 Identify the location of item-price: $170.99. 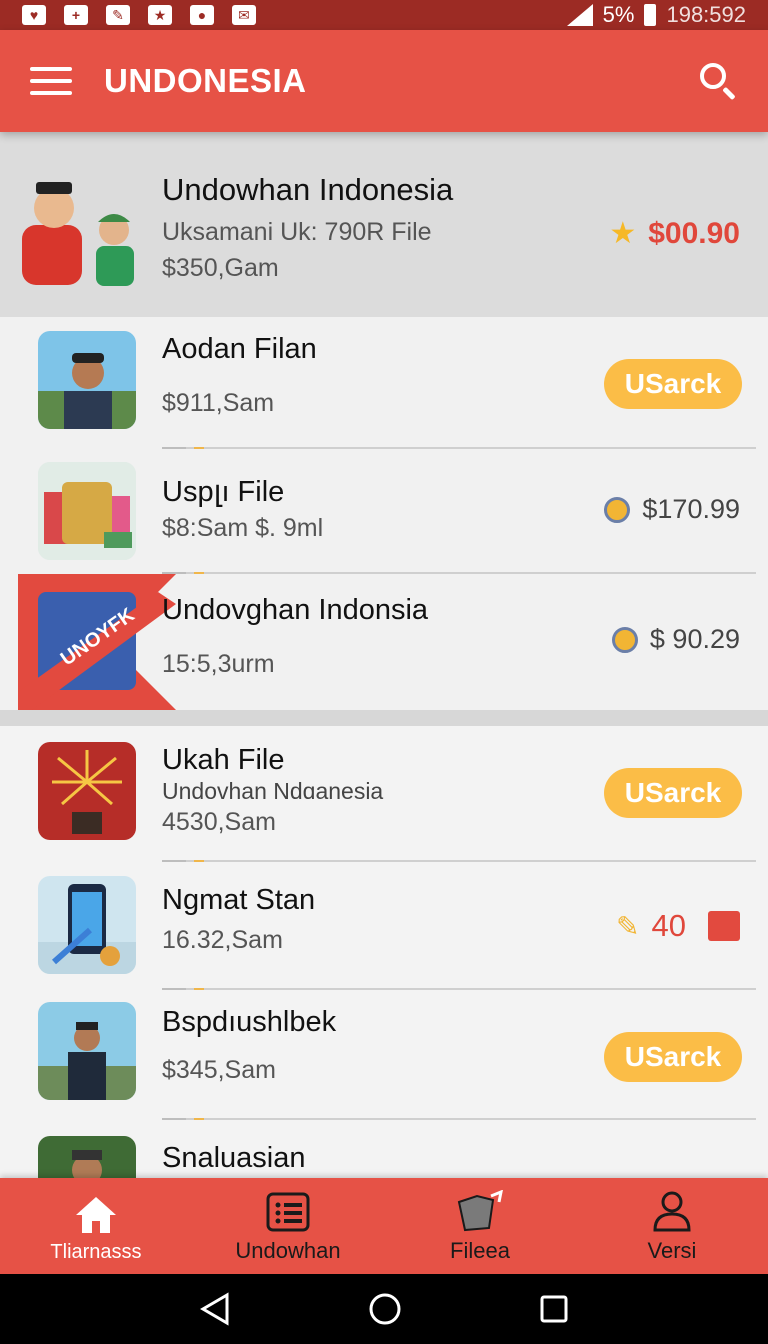
(691, 509).